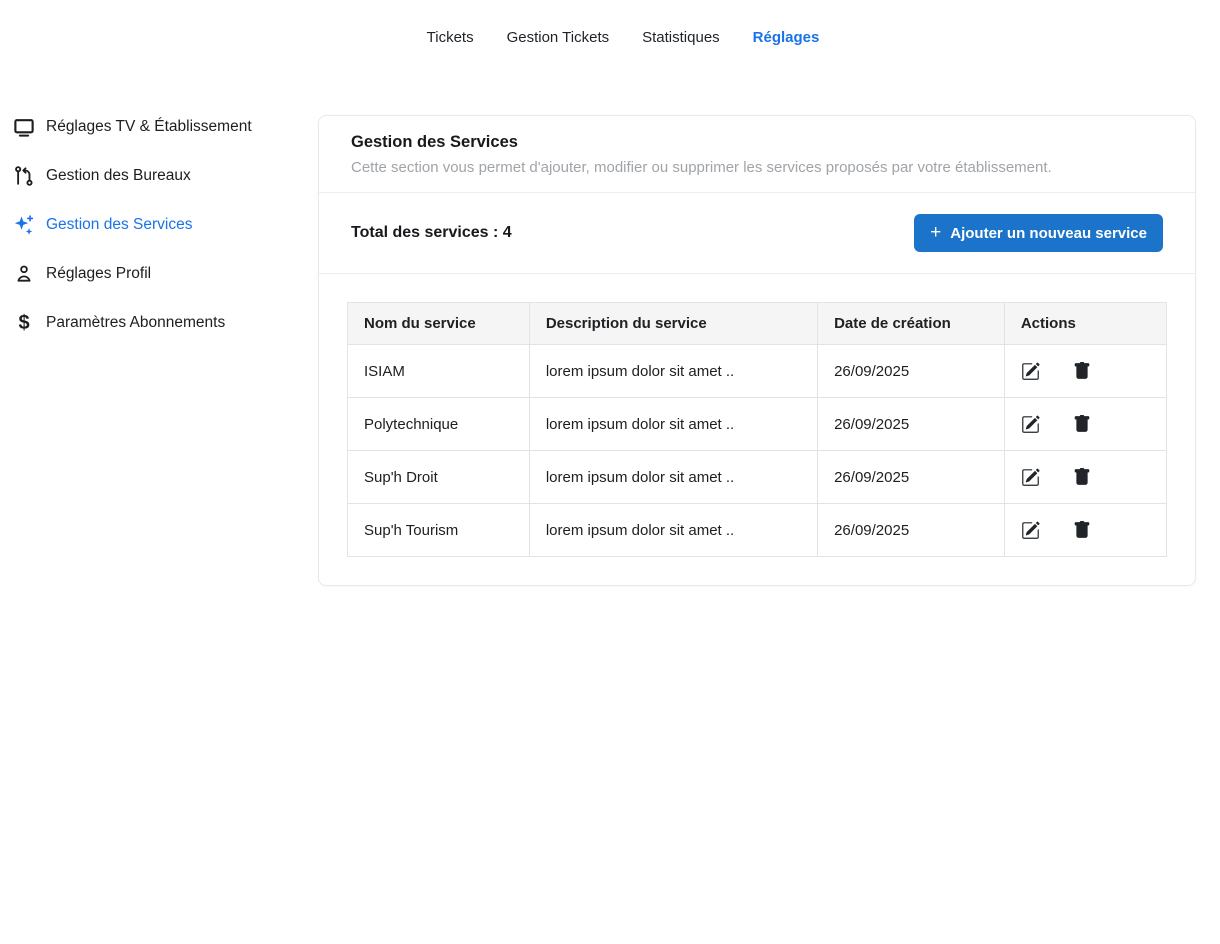  What do you see at coordinates (673, 323) in the screenshot?
I see `column-header-description: Description du service` at bounding box center [673, 323].